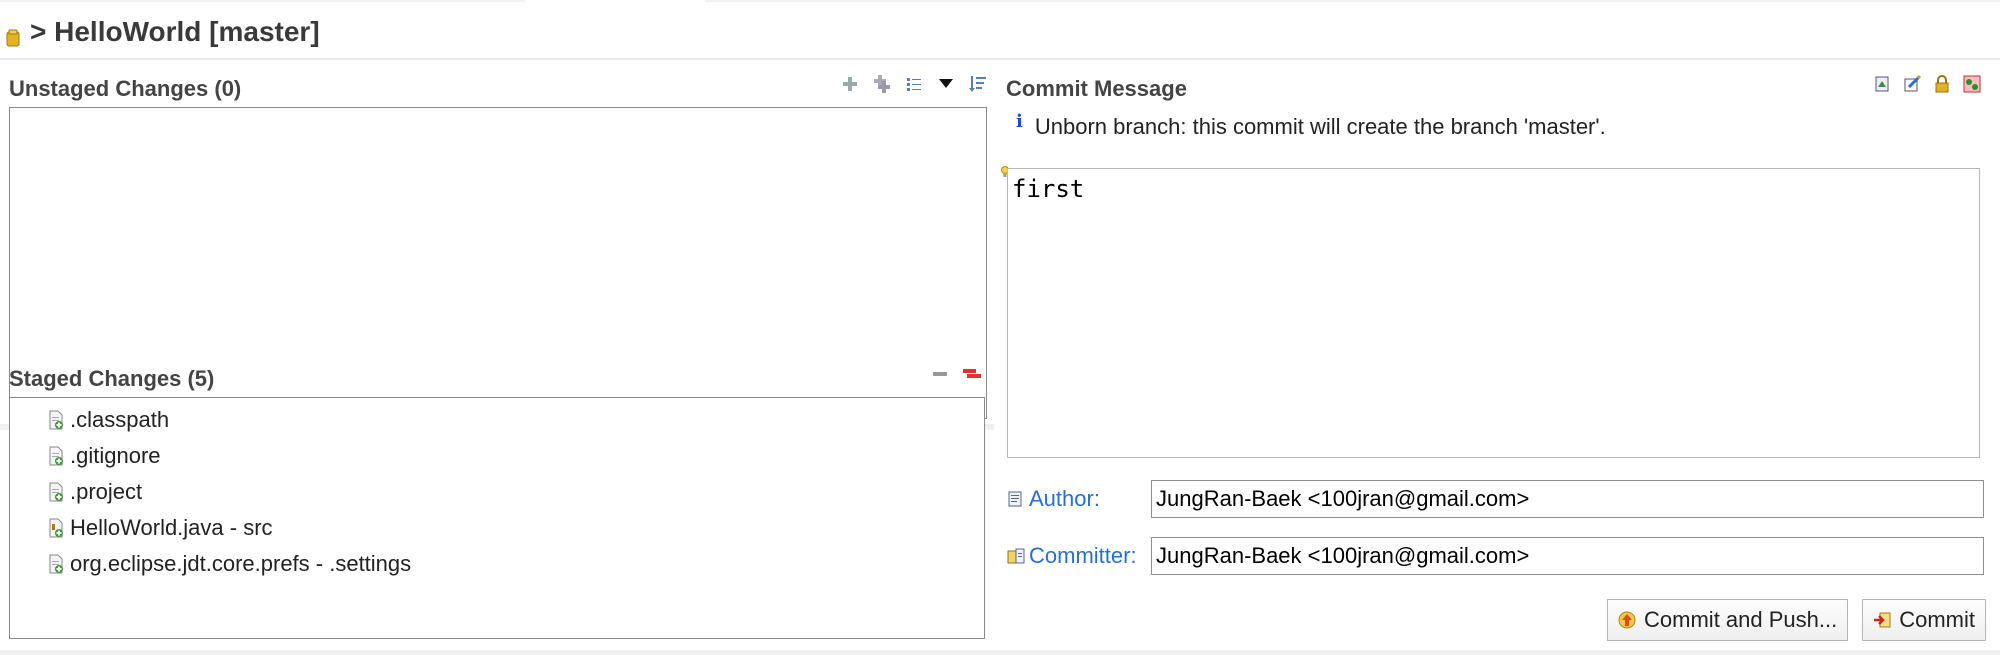 Image resolution: width=2000 pixels, height=655 pixels. I want to click on commit-toolbar, so click(1927, 84).